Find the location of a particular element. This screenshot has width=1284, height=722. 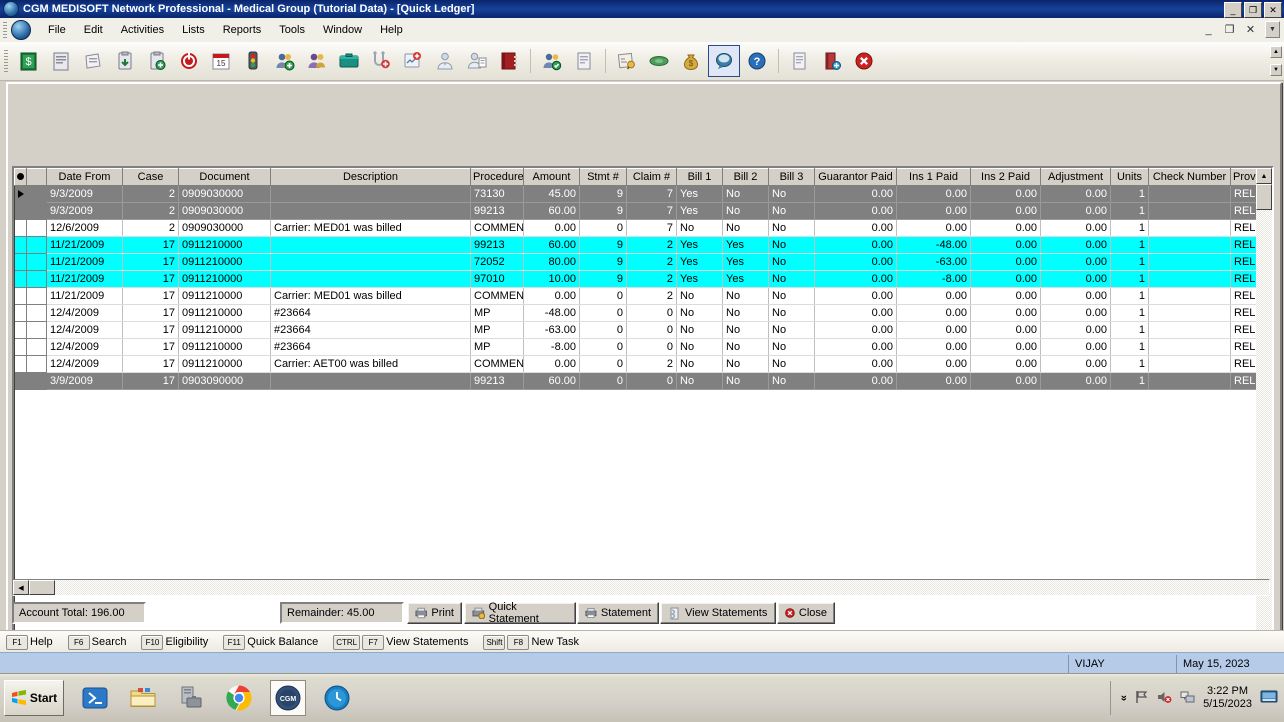

menu-item-activities: Activities is located at coordinates (142, 30).